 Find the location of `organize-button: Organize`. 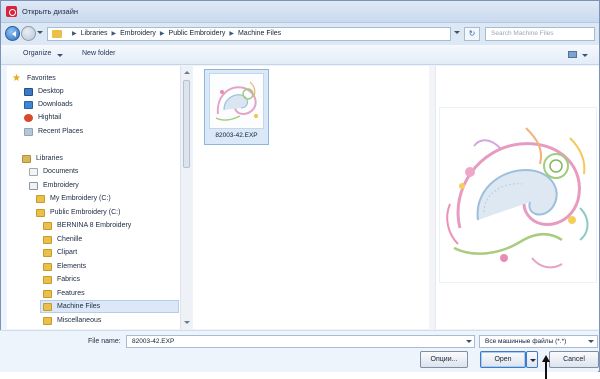

organize-button: Organize is located at coordinates (37, 53).